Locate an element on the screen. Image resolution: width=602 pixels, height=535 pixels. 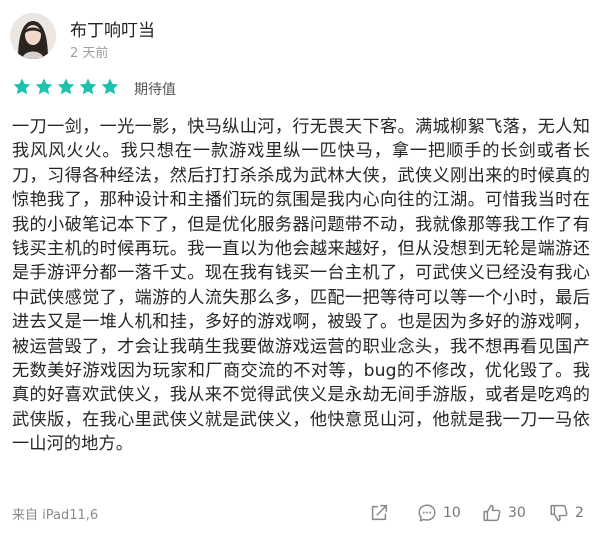
star-rating is located at coordinates (66, 87).